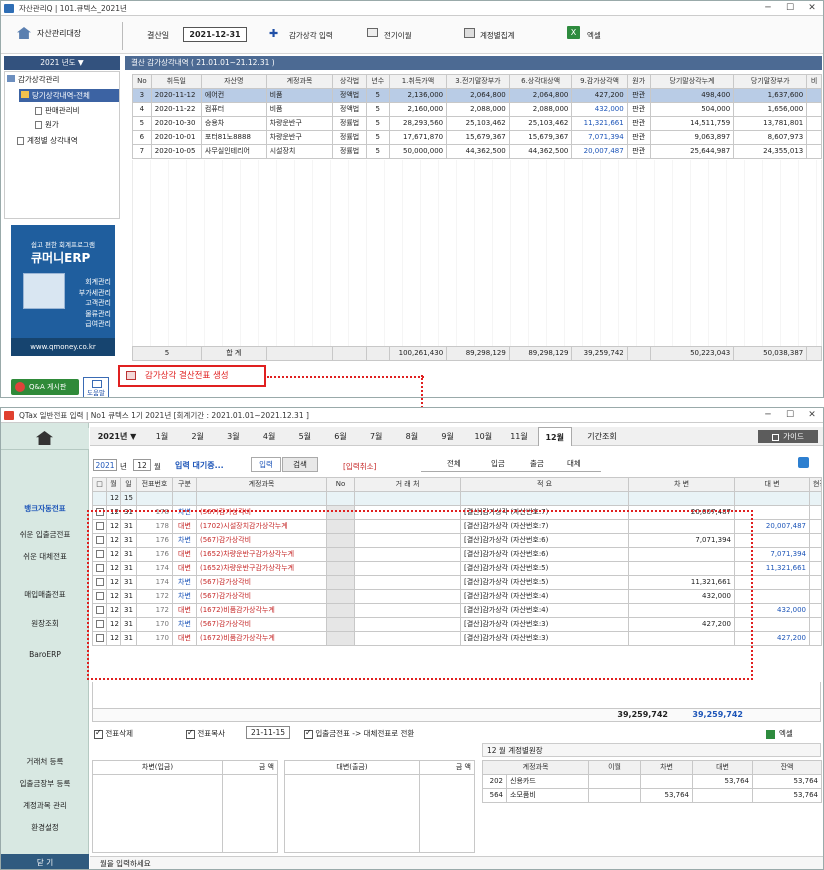 Image resolution: width=824 pixels, height=870 pixels. What do you see at coordinates (261, 498) in the screenshot?
I see `entry-account` at bounding box center [261, 498].